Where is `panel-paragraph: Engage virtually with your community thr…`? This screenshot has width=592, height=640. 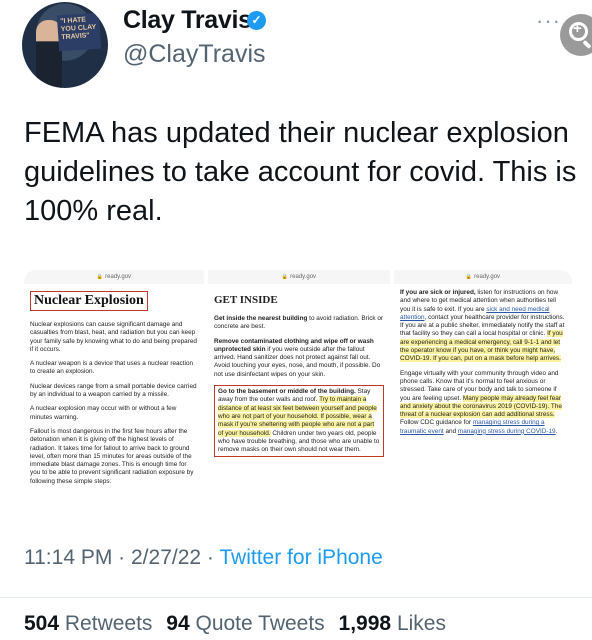
panel-paragraph: Engage virtually with your community thr… is located at coordinates (481, 402).